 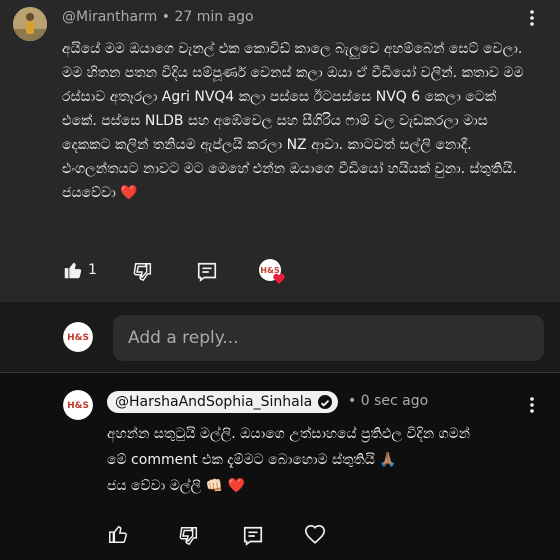 What do you see at coordinates (325, 402) in the screenshot?
I see `verified-check-icon` at bounding box center [325, 402].